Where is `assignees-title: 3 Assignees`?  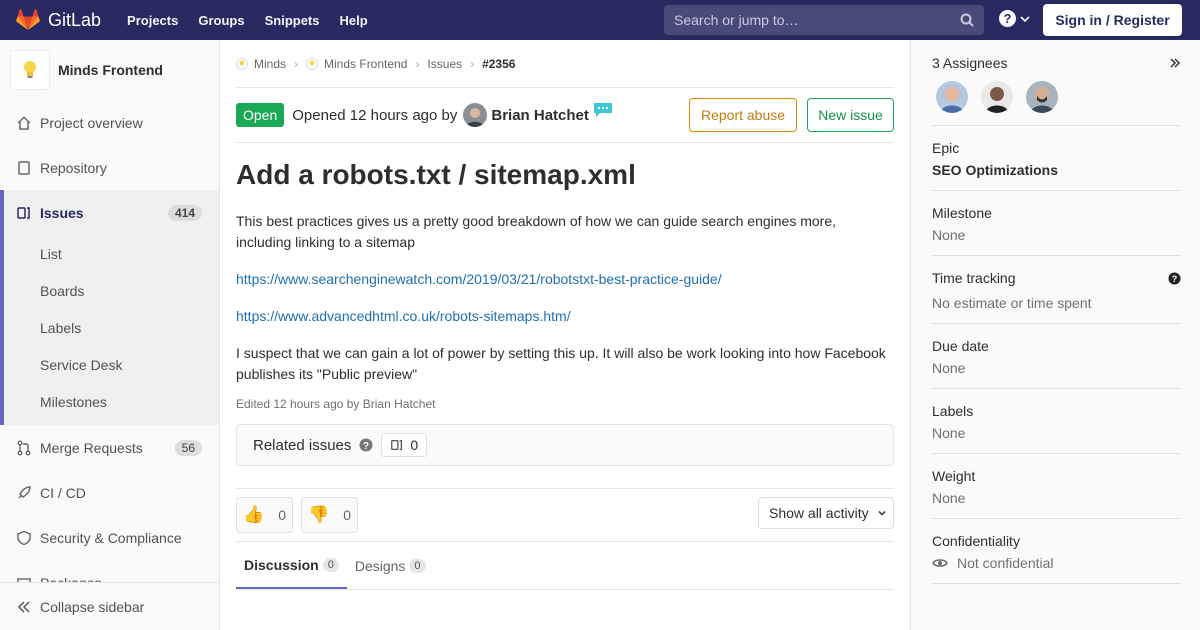 assignees-title: 3 Assignees is located at coordinates (970, 63).